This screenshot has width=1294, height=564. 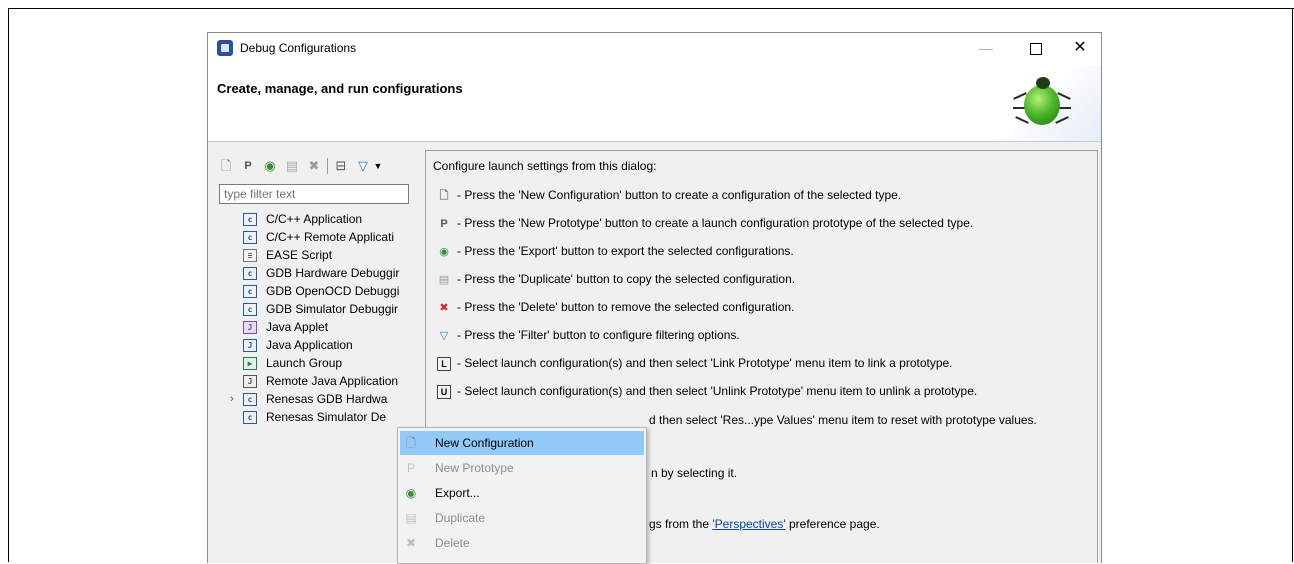 I want to click on launch-group-icon: ▶, so click(x=250, y=363).